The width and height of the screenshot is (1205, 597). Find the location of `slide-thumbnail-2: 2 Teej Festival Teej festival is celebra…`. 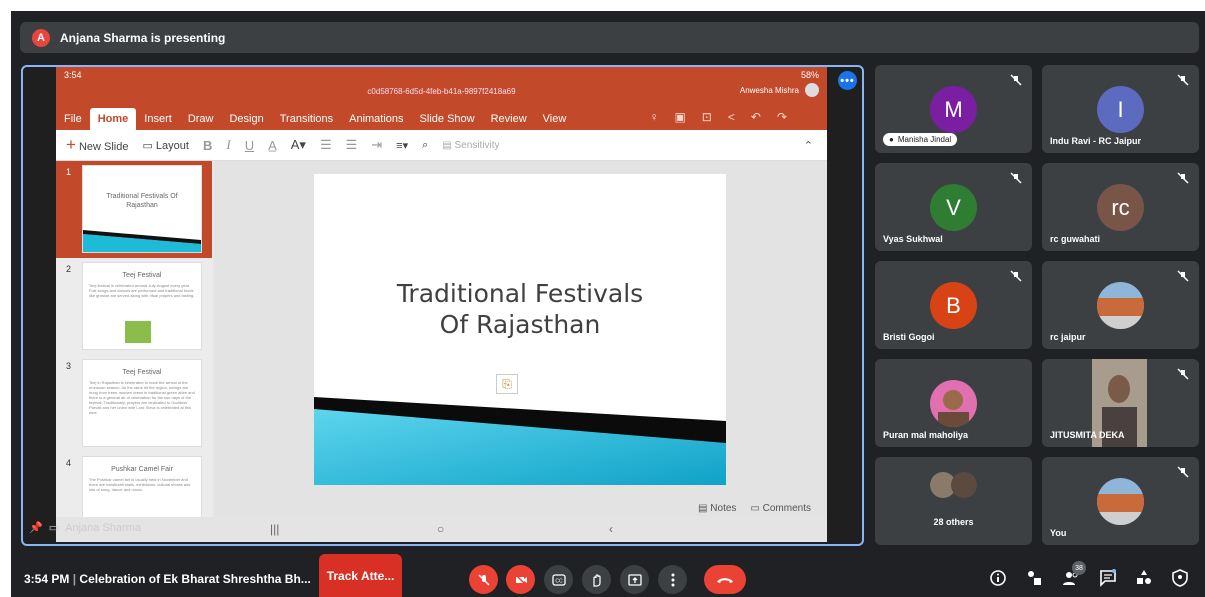

slide-thumbnail-2: 2 Teej Festival Teej festival is celebra… is located at coordinates (134, 306).